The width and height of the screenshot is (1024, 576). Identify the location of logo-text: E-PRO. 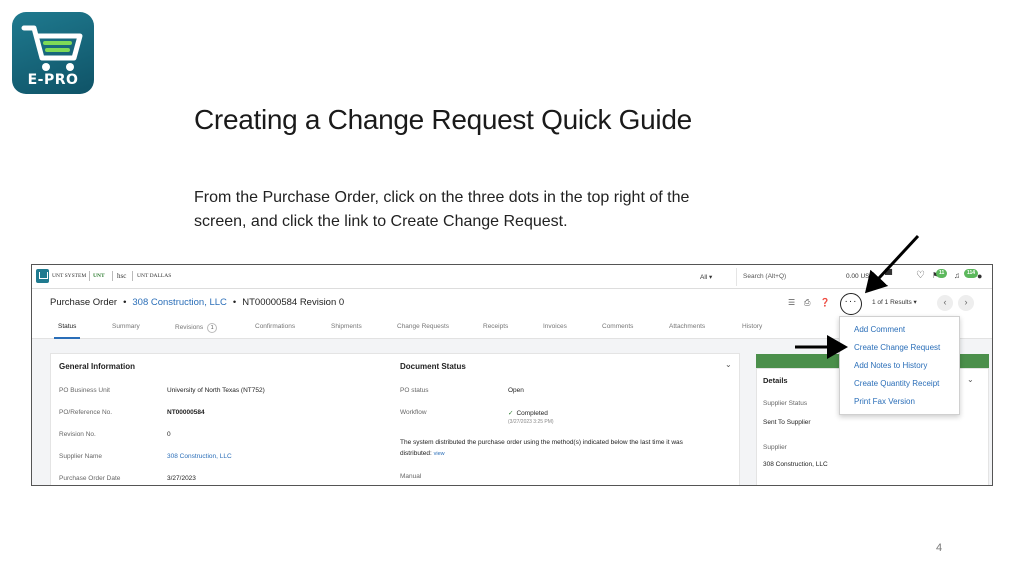
(53, 80).